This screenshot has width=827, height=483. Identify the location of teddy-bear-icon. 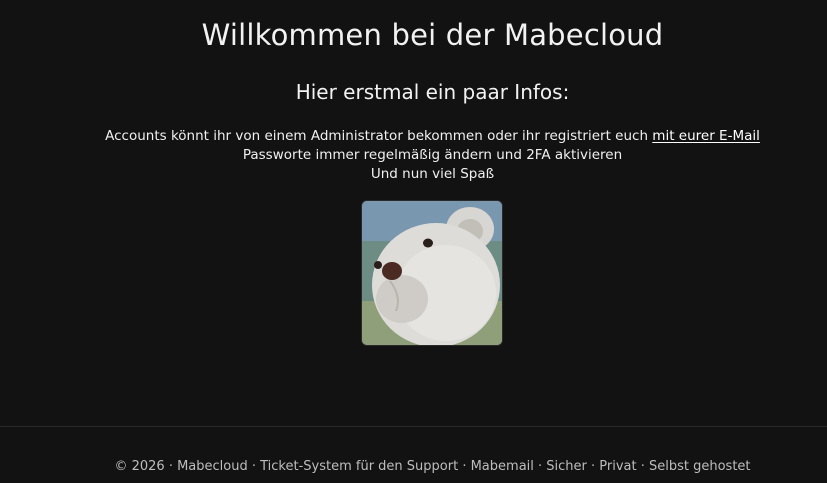
(432, 273).